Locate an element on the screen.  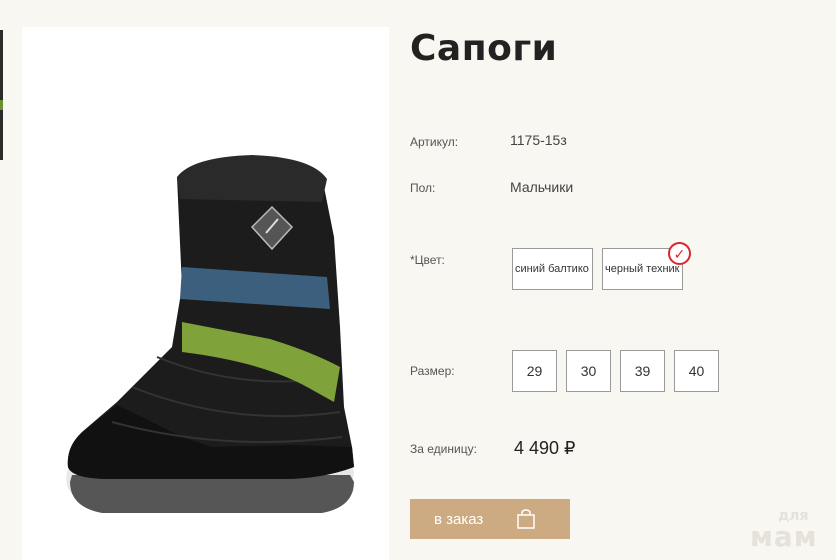
order-button: в заказ is located at coordinates (490, 519).